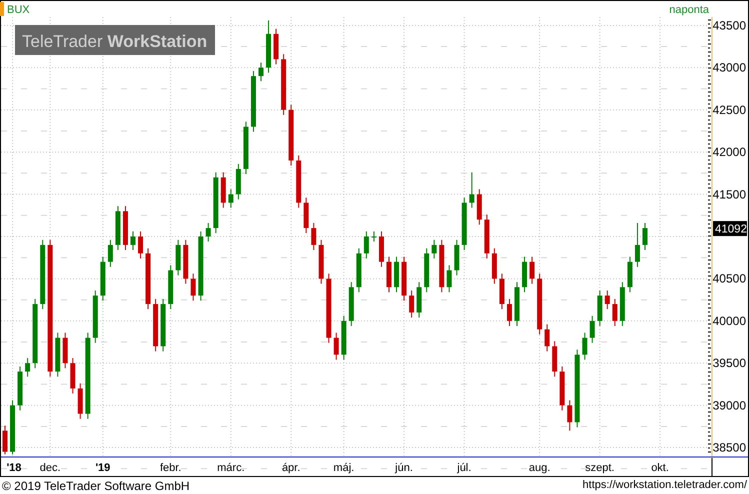  Describe the element at coordinates (729, 363) in the screenshot. I see `axis-label: 39500` at that location.